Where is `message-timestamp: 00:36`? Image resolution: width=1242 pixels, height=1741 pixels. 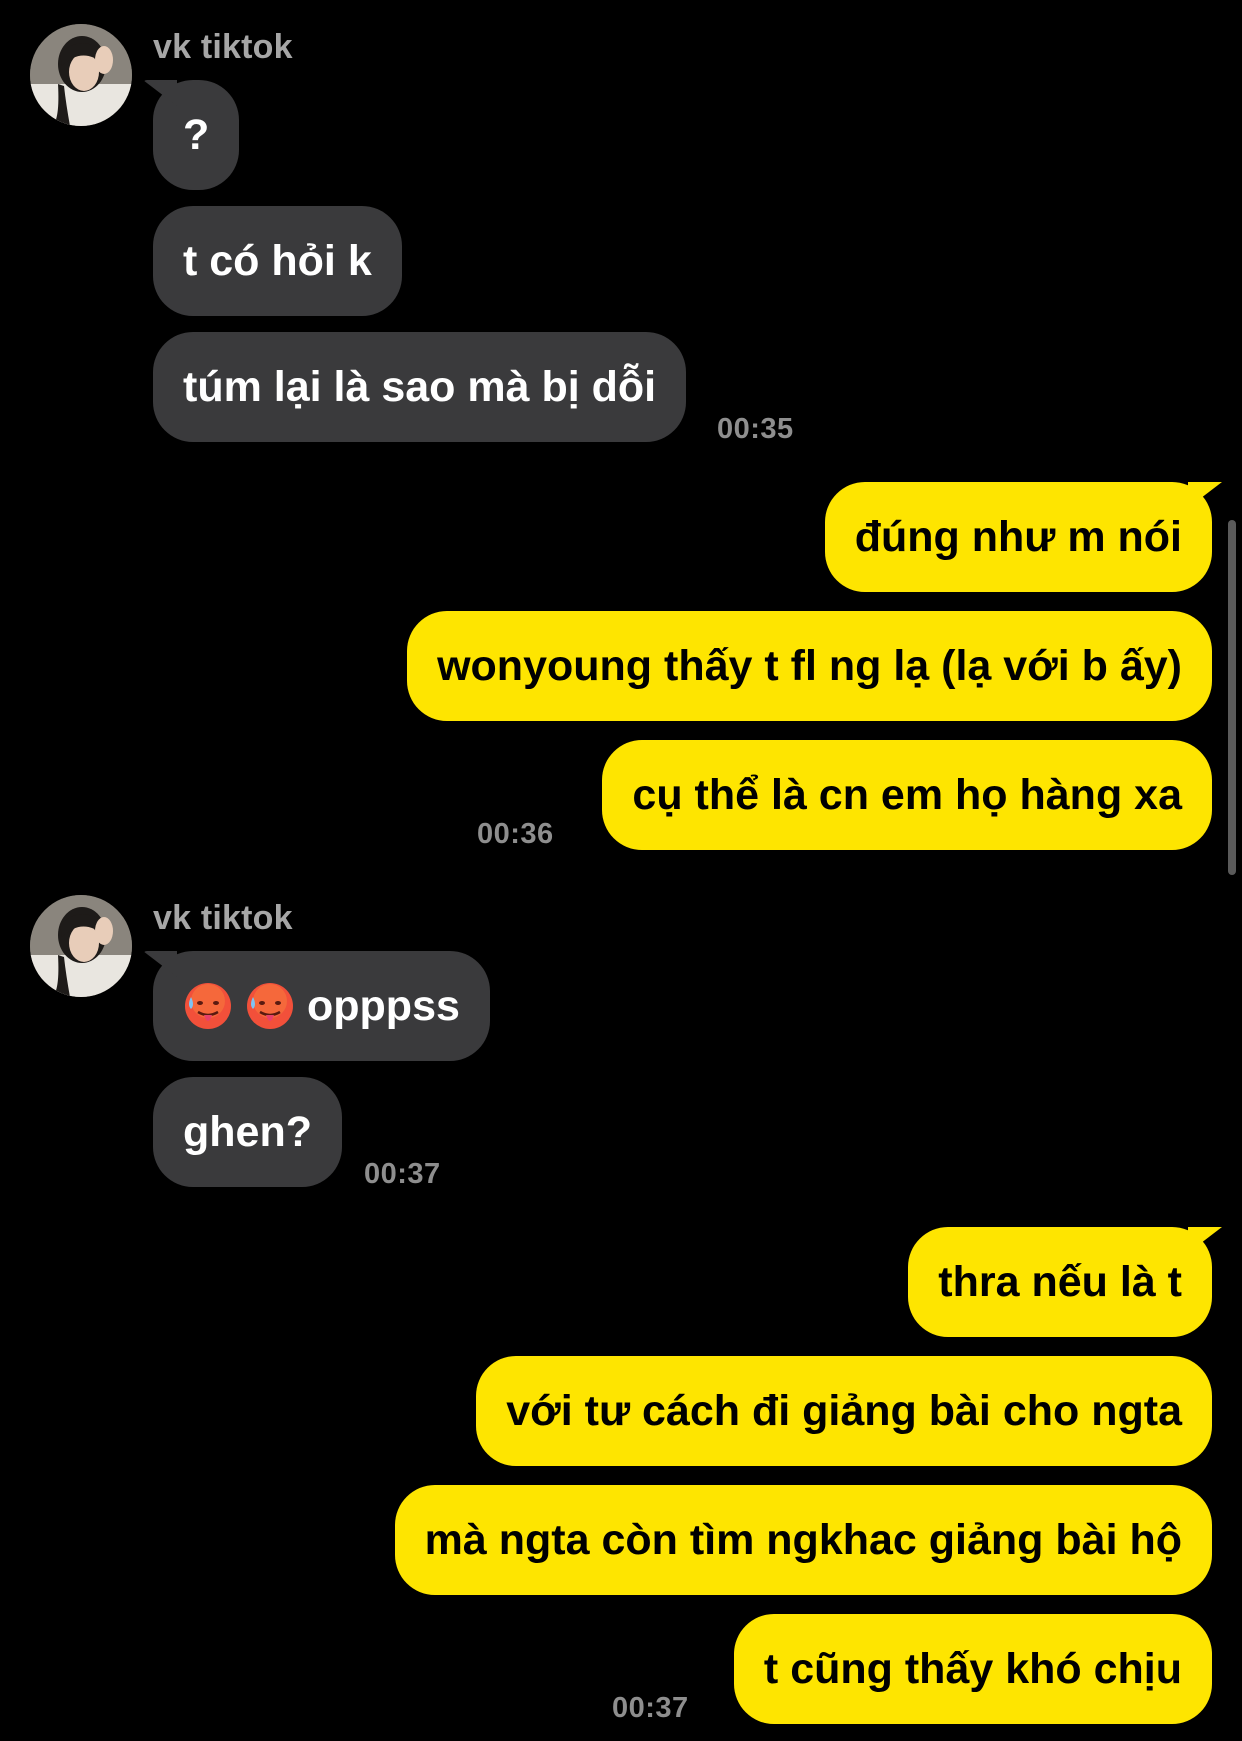 message-timestamp: 00:36 is located at coordinates (515, 834).